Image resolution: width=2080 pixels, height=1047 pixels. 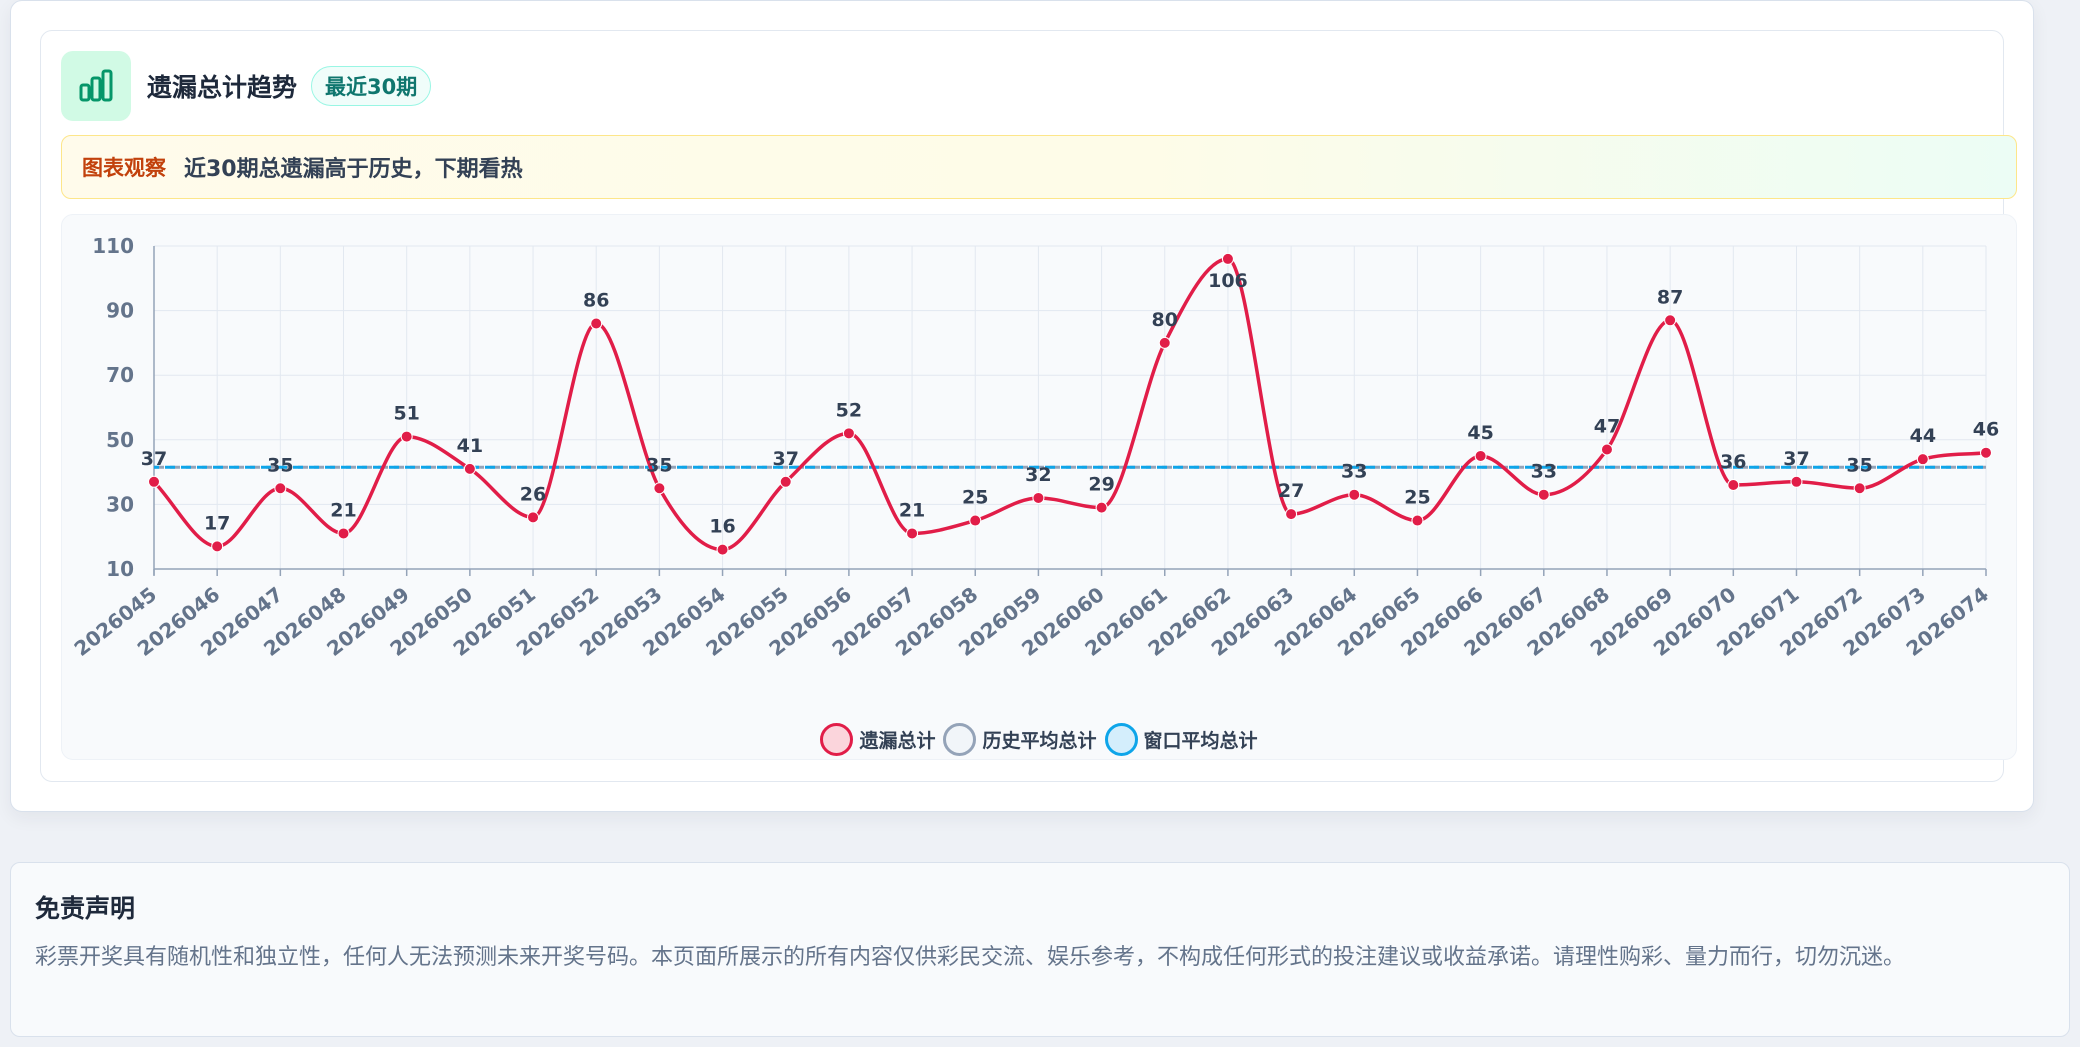 What do you see at coordinates (371, 86) in the screenshot?
I see `period-badge: 最近30期` at bounding box center [371, 86].